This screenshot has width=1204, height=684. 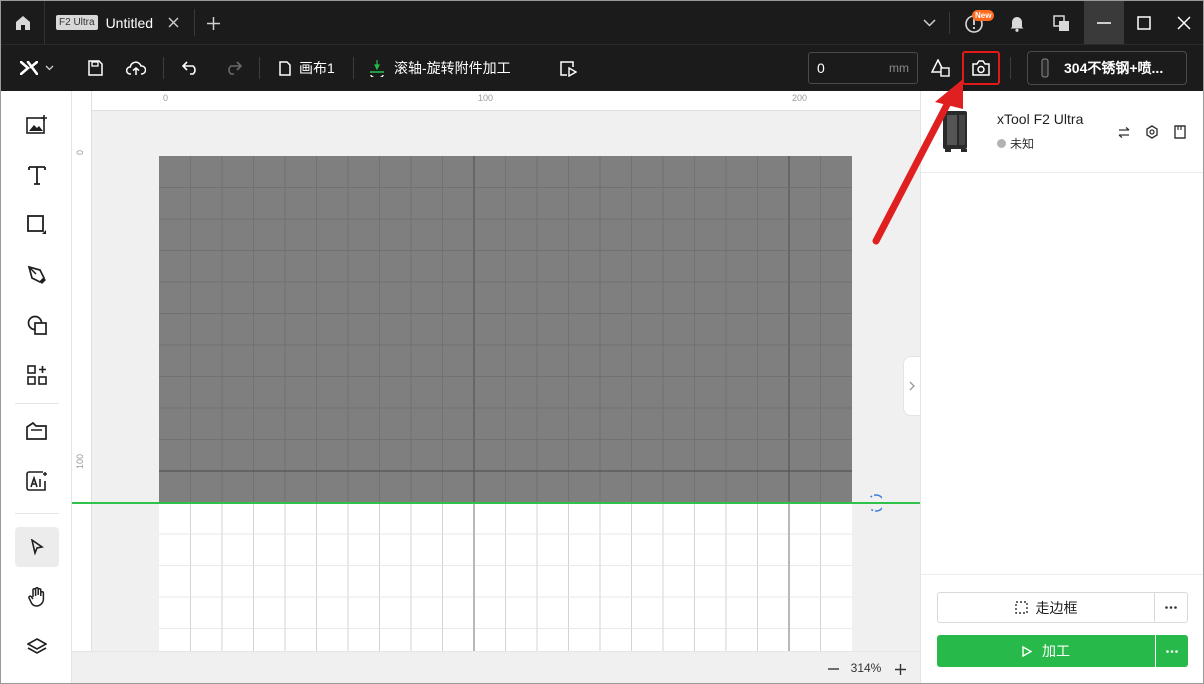 I want to click on process-more-button, so click(x=1172, y=651).